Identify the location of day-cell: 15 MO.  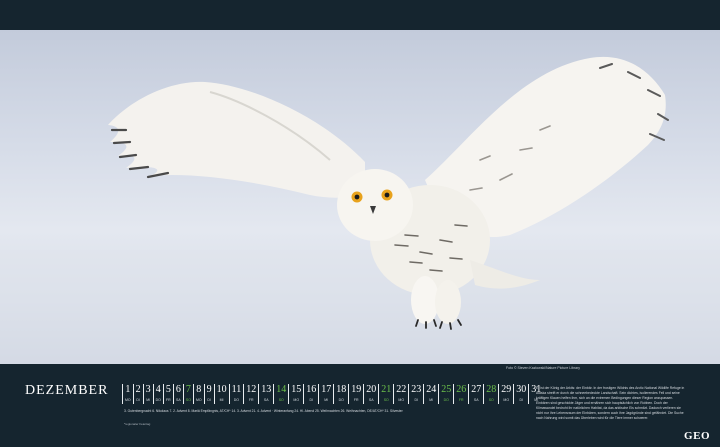
(295, 394).